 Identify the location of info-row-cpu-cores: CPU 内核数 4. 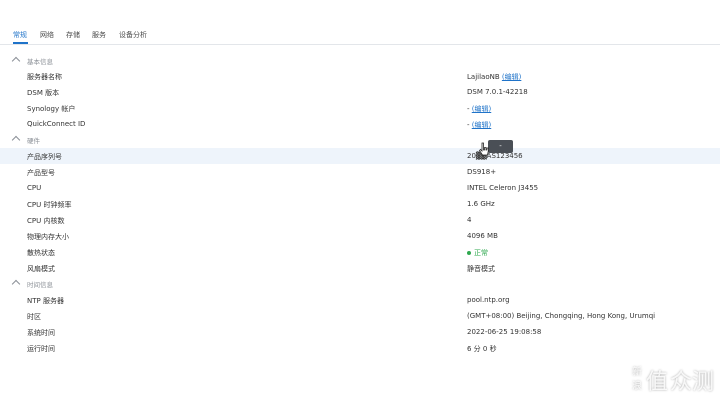
(360, 220).